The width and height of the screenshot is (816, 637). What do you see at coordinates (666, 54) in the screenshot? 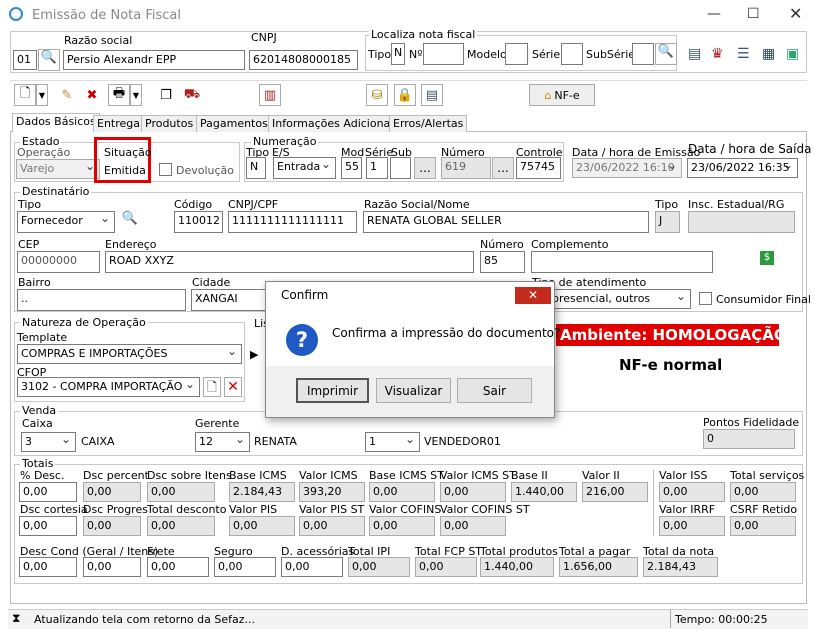
I see `localiza-search-icon: 🔍` at bounding box center [666, 54].